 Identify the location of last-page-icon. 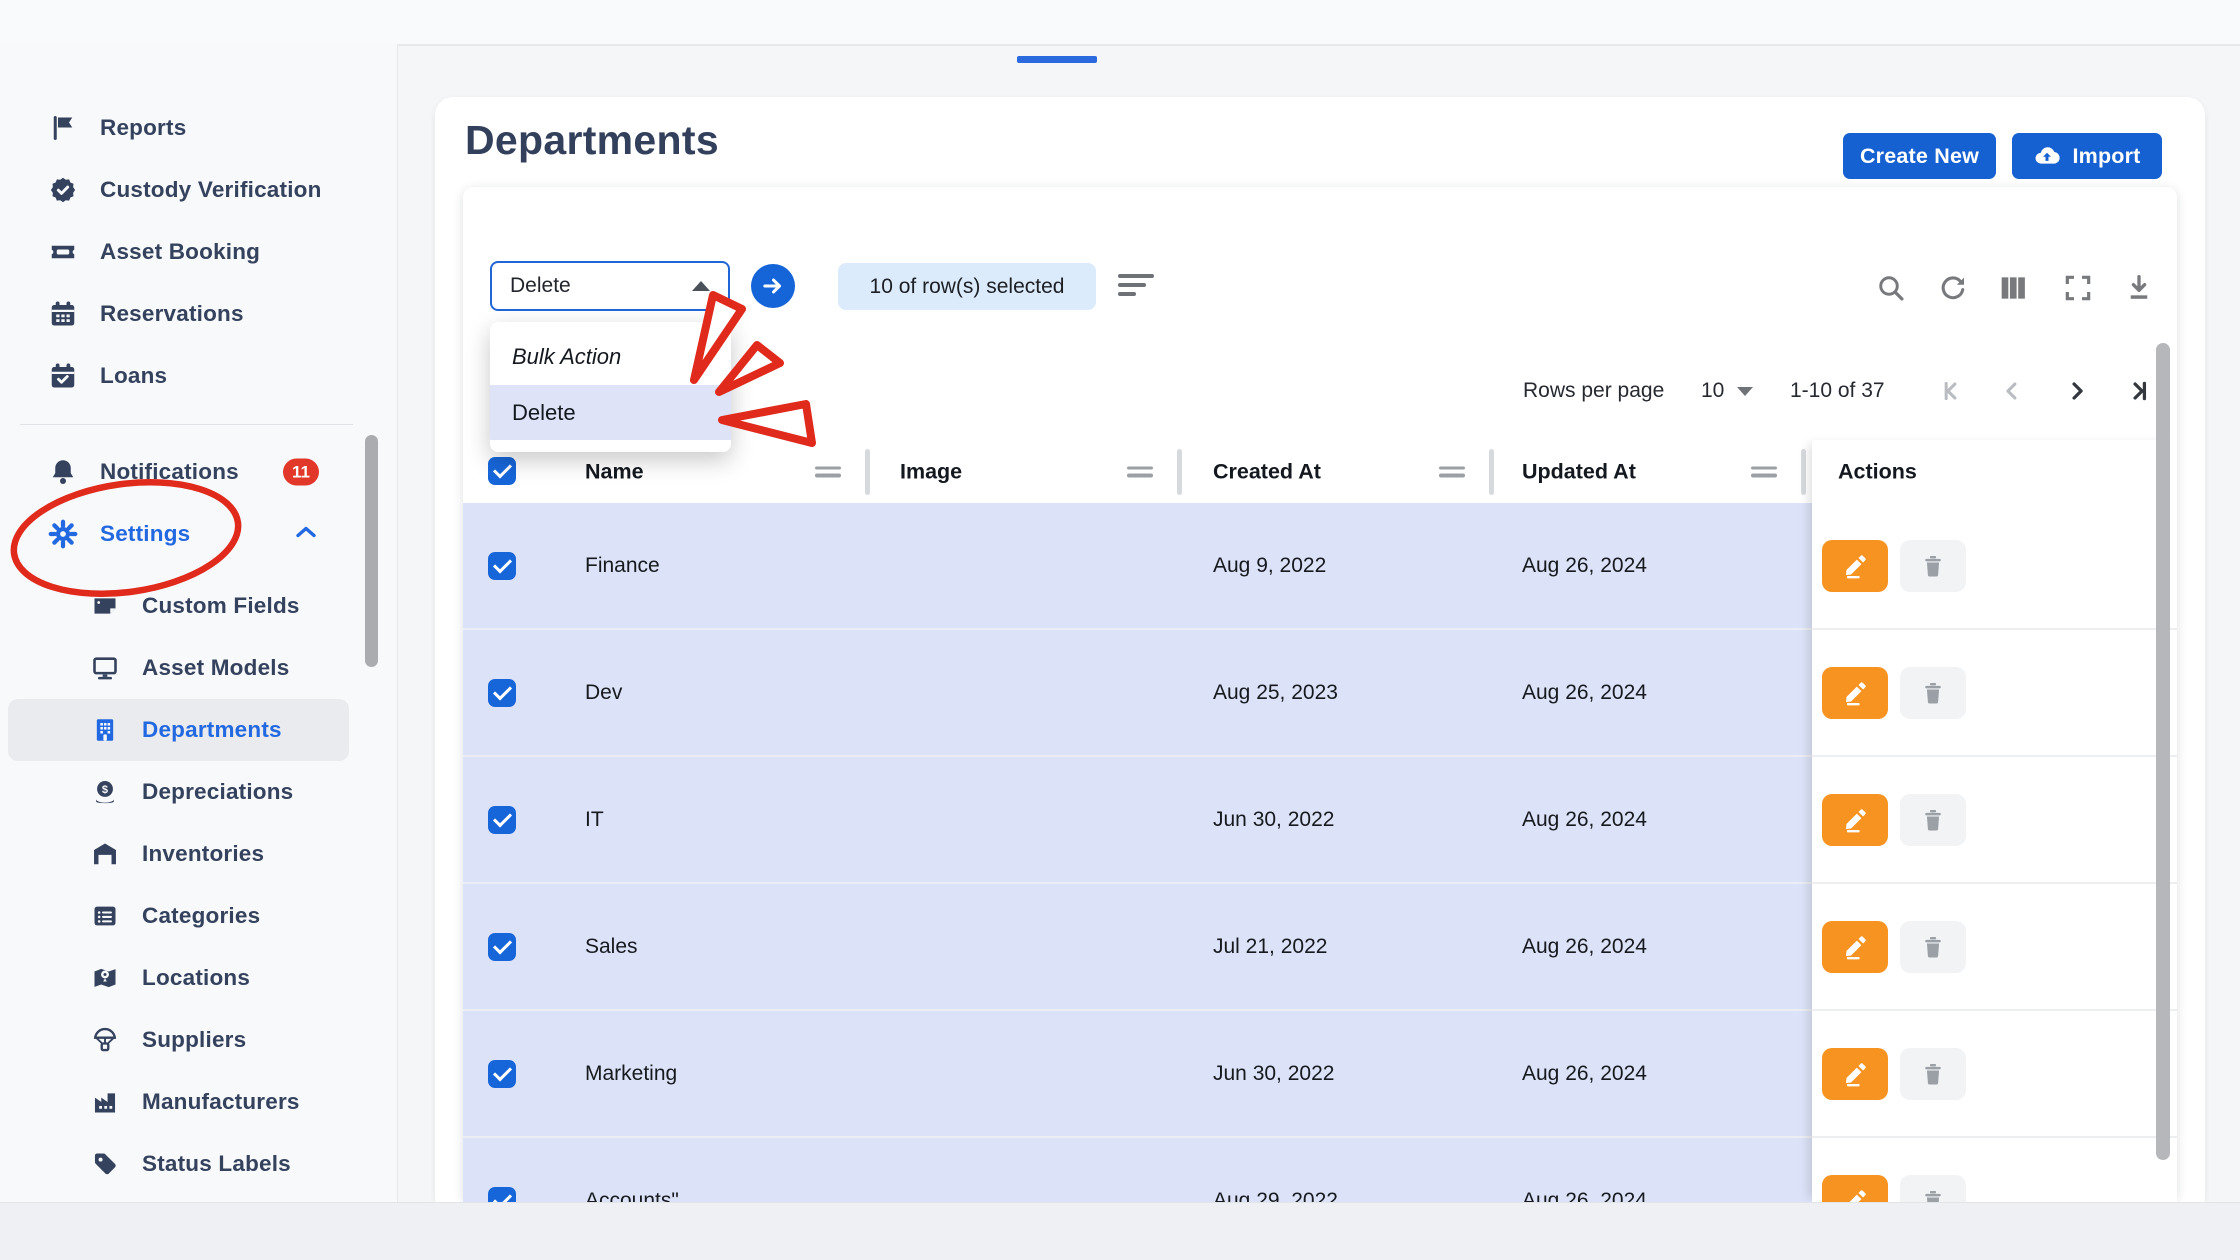
(2138, 391).